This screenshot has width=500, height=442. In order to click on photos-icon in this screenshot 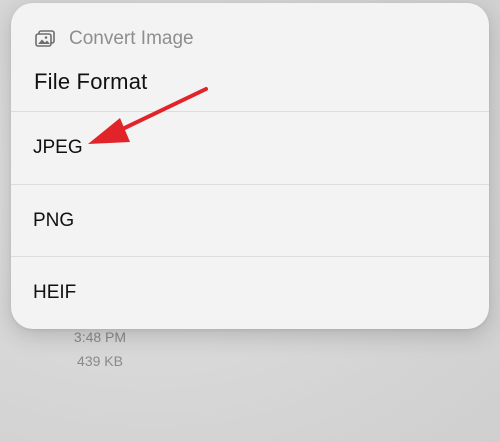, I will do `click(45, 39)`.